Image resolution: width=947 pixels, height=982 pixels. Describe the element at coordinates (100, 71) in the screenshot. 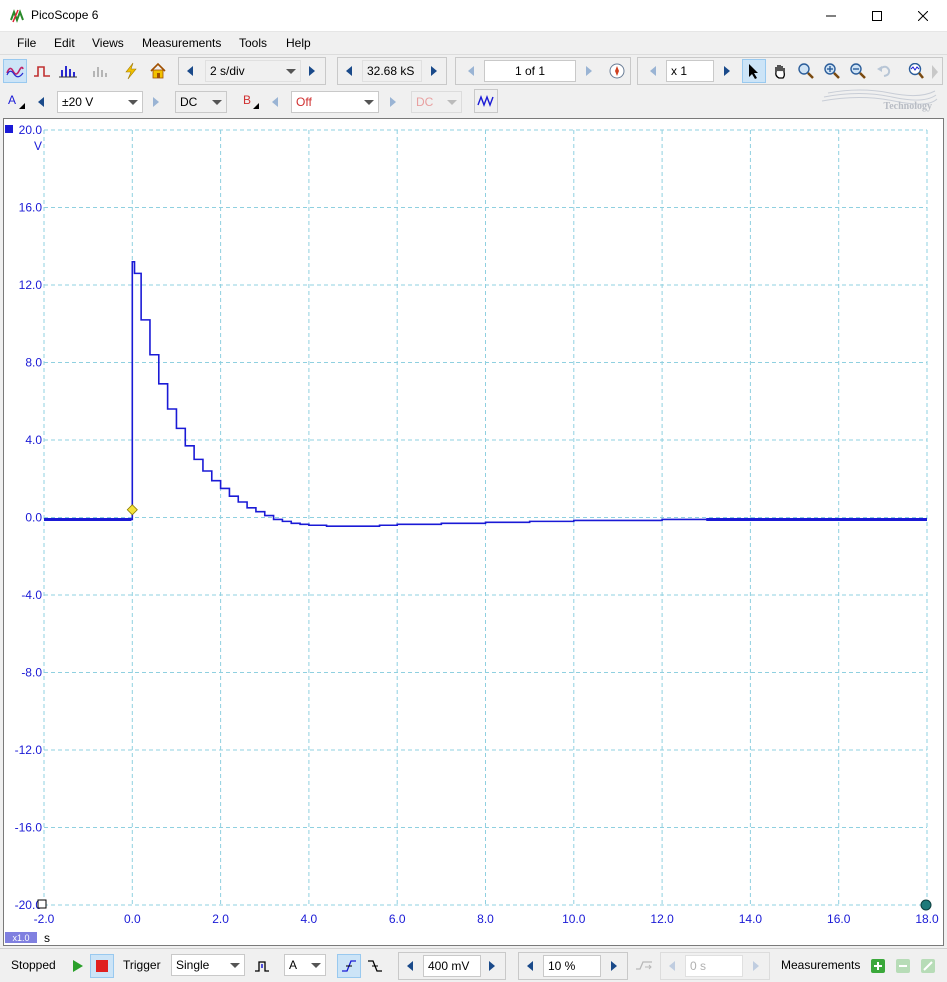

I see `spectrum-disabled-icon` at that location.